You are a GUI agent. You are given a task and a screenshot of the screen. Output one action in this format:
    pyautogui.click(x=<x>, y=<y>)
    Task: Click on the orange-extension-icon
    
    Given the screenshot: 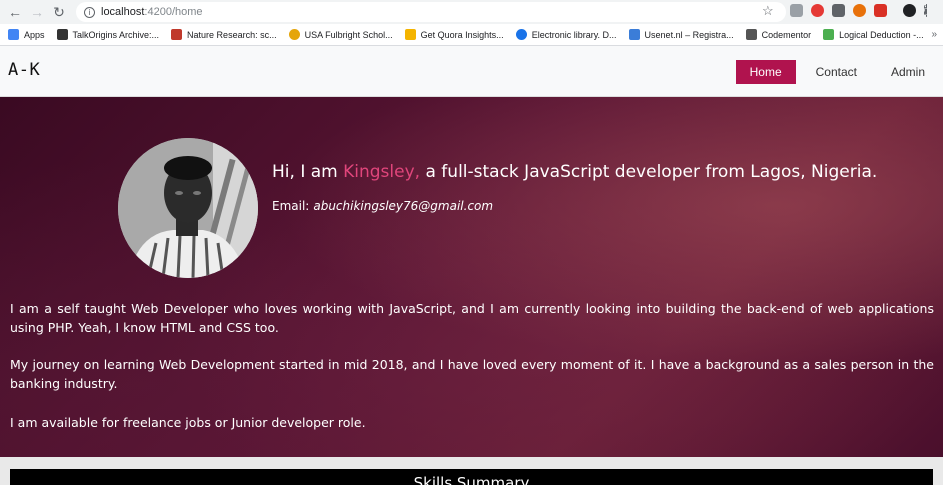 What is the action you would take?
    pyautogui.click(x=859, y=10)
    